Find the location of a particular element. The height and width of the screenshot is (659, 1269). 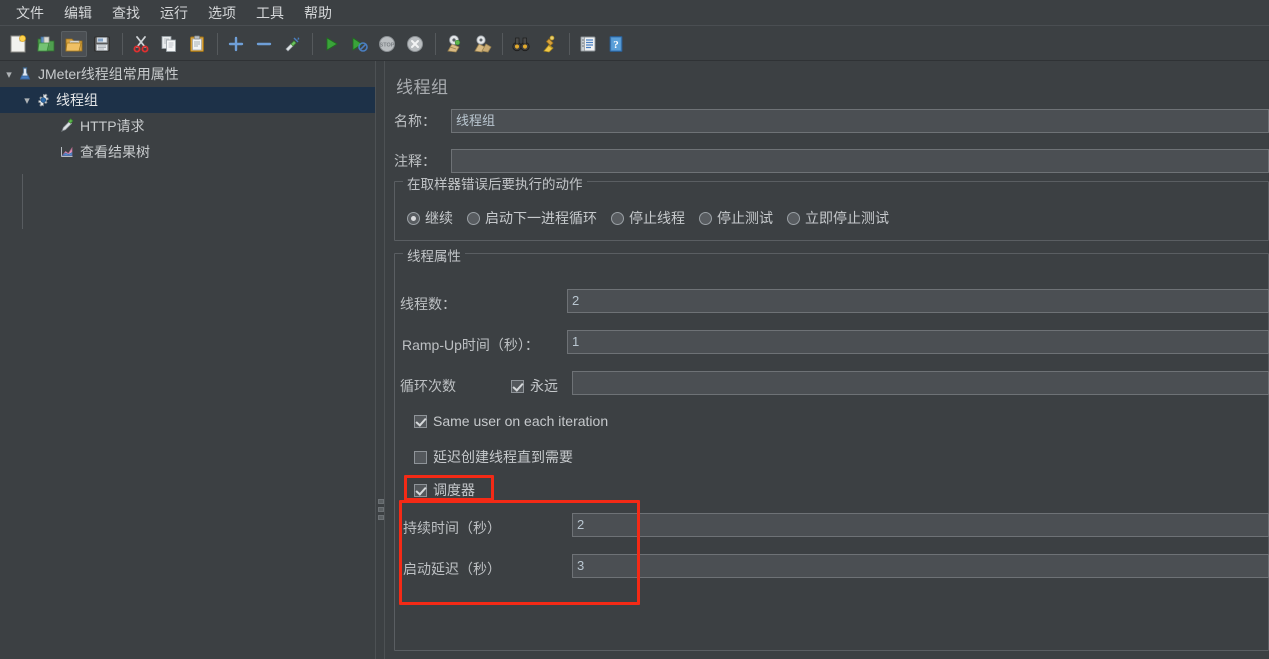

radio-stop-test-now: 立即停止测试 is located at coordinates (838, 218).